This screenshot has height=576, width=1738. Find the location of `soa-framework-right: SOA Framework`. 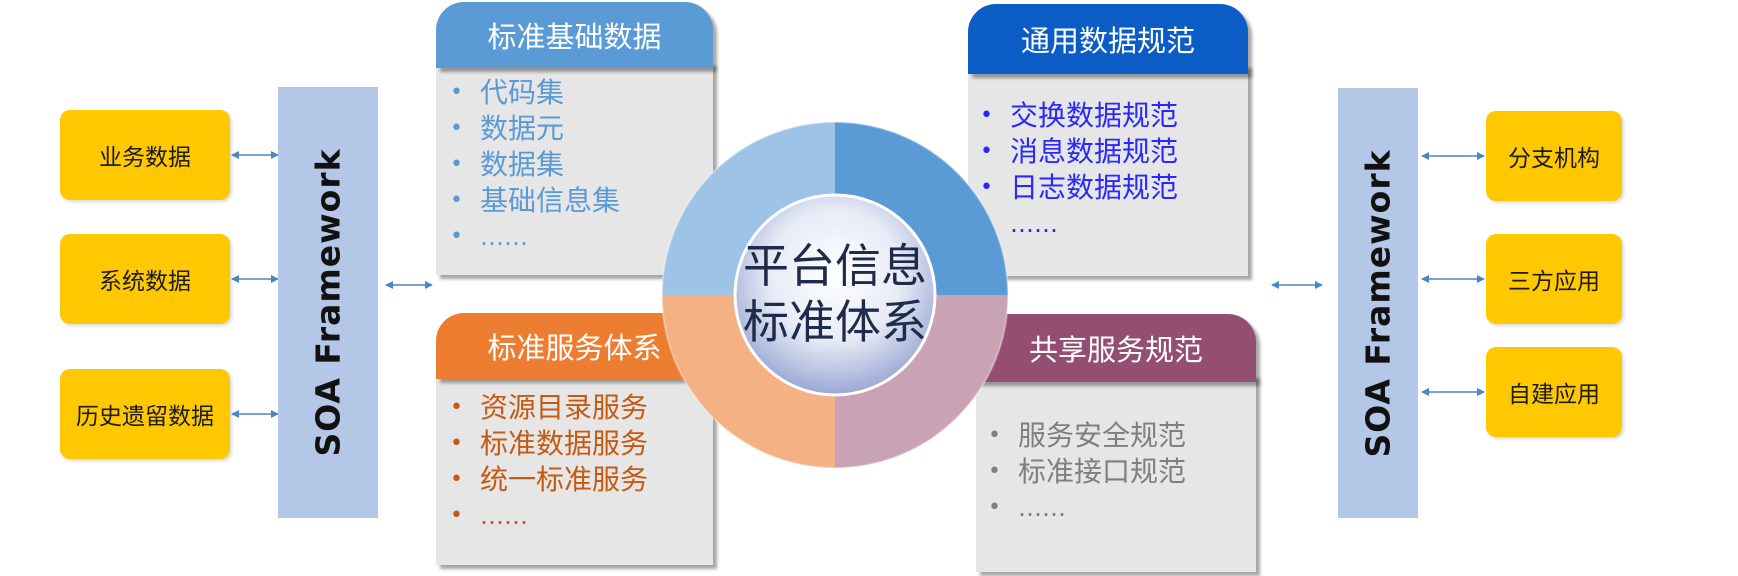

soa-framework-right: SOA Framework is located at coordinates (1378, 303).